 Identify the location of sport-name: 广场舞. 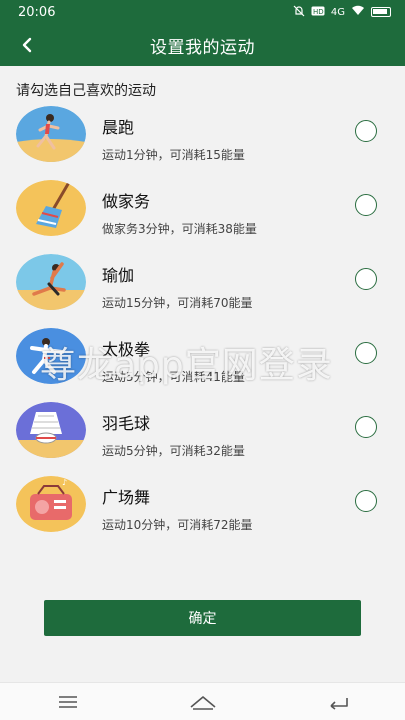
(126, 497).